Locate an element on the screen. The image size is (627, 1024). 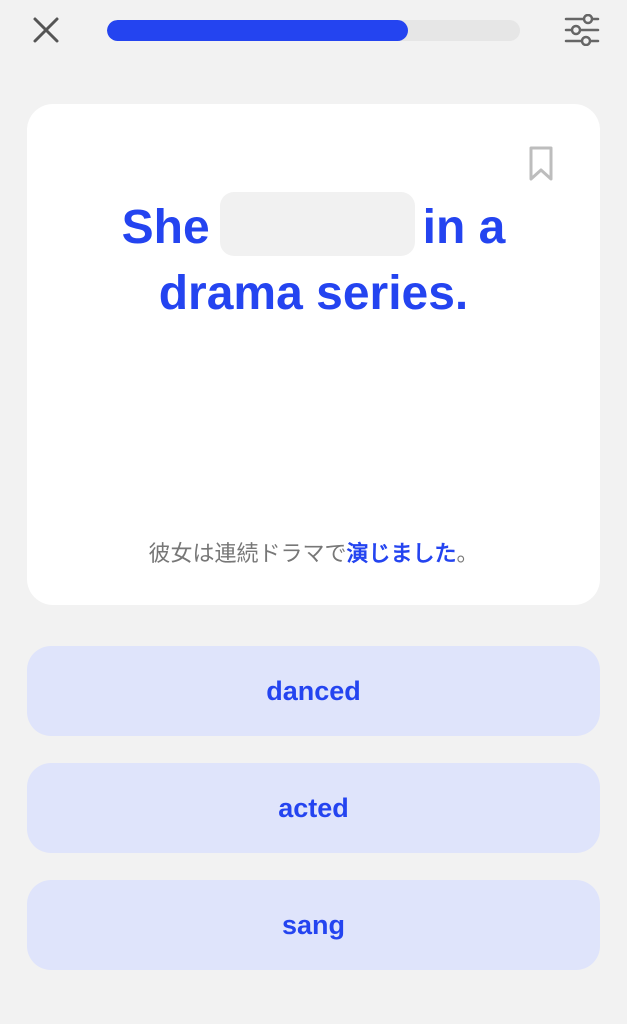
bookmark-outline-icon is located at coordinates (541, 163).